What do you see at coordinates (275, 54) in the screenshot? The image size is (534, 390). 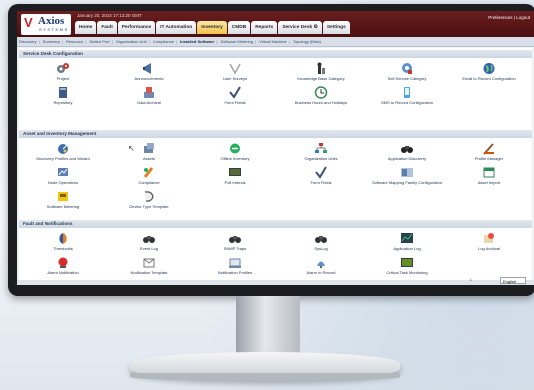 I see `section-service-desk-title: Service Desk Configuration` at bounding box center [275, 54].